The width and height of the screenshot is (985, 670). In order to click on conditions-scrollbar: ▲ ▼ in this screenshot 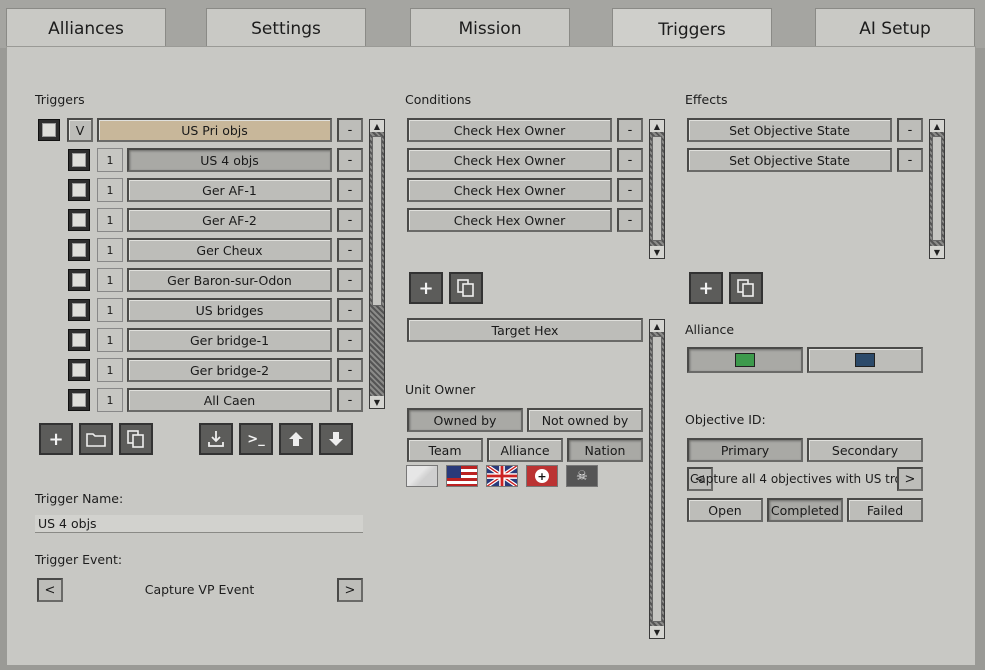, I will do `click(657, 189)`.